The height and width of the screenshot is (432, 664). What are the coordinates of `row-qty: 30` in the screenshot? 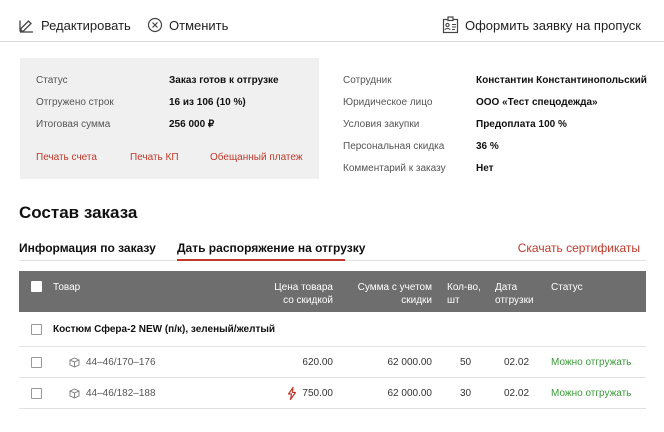 It's located at (466, 393).